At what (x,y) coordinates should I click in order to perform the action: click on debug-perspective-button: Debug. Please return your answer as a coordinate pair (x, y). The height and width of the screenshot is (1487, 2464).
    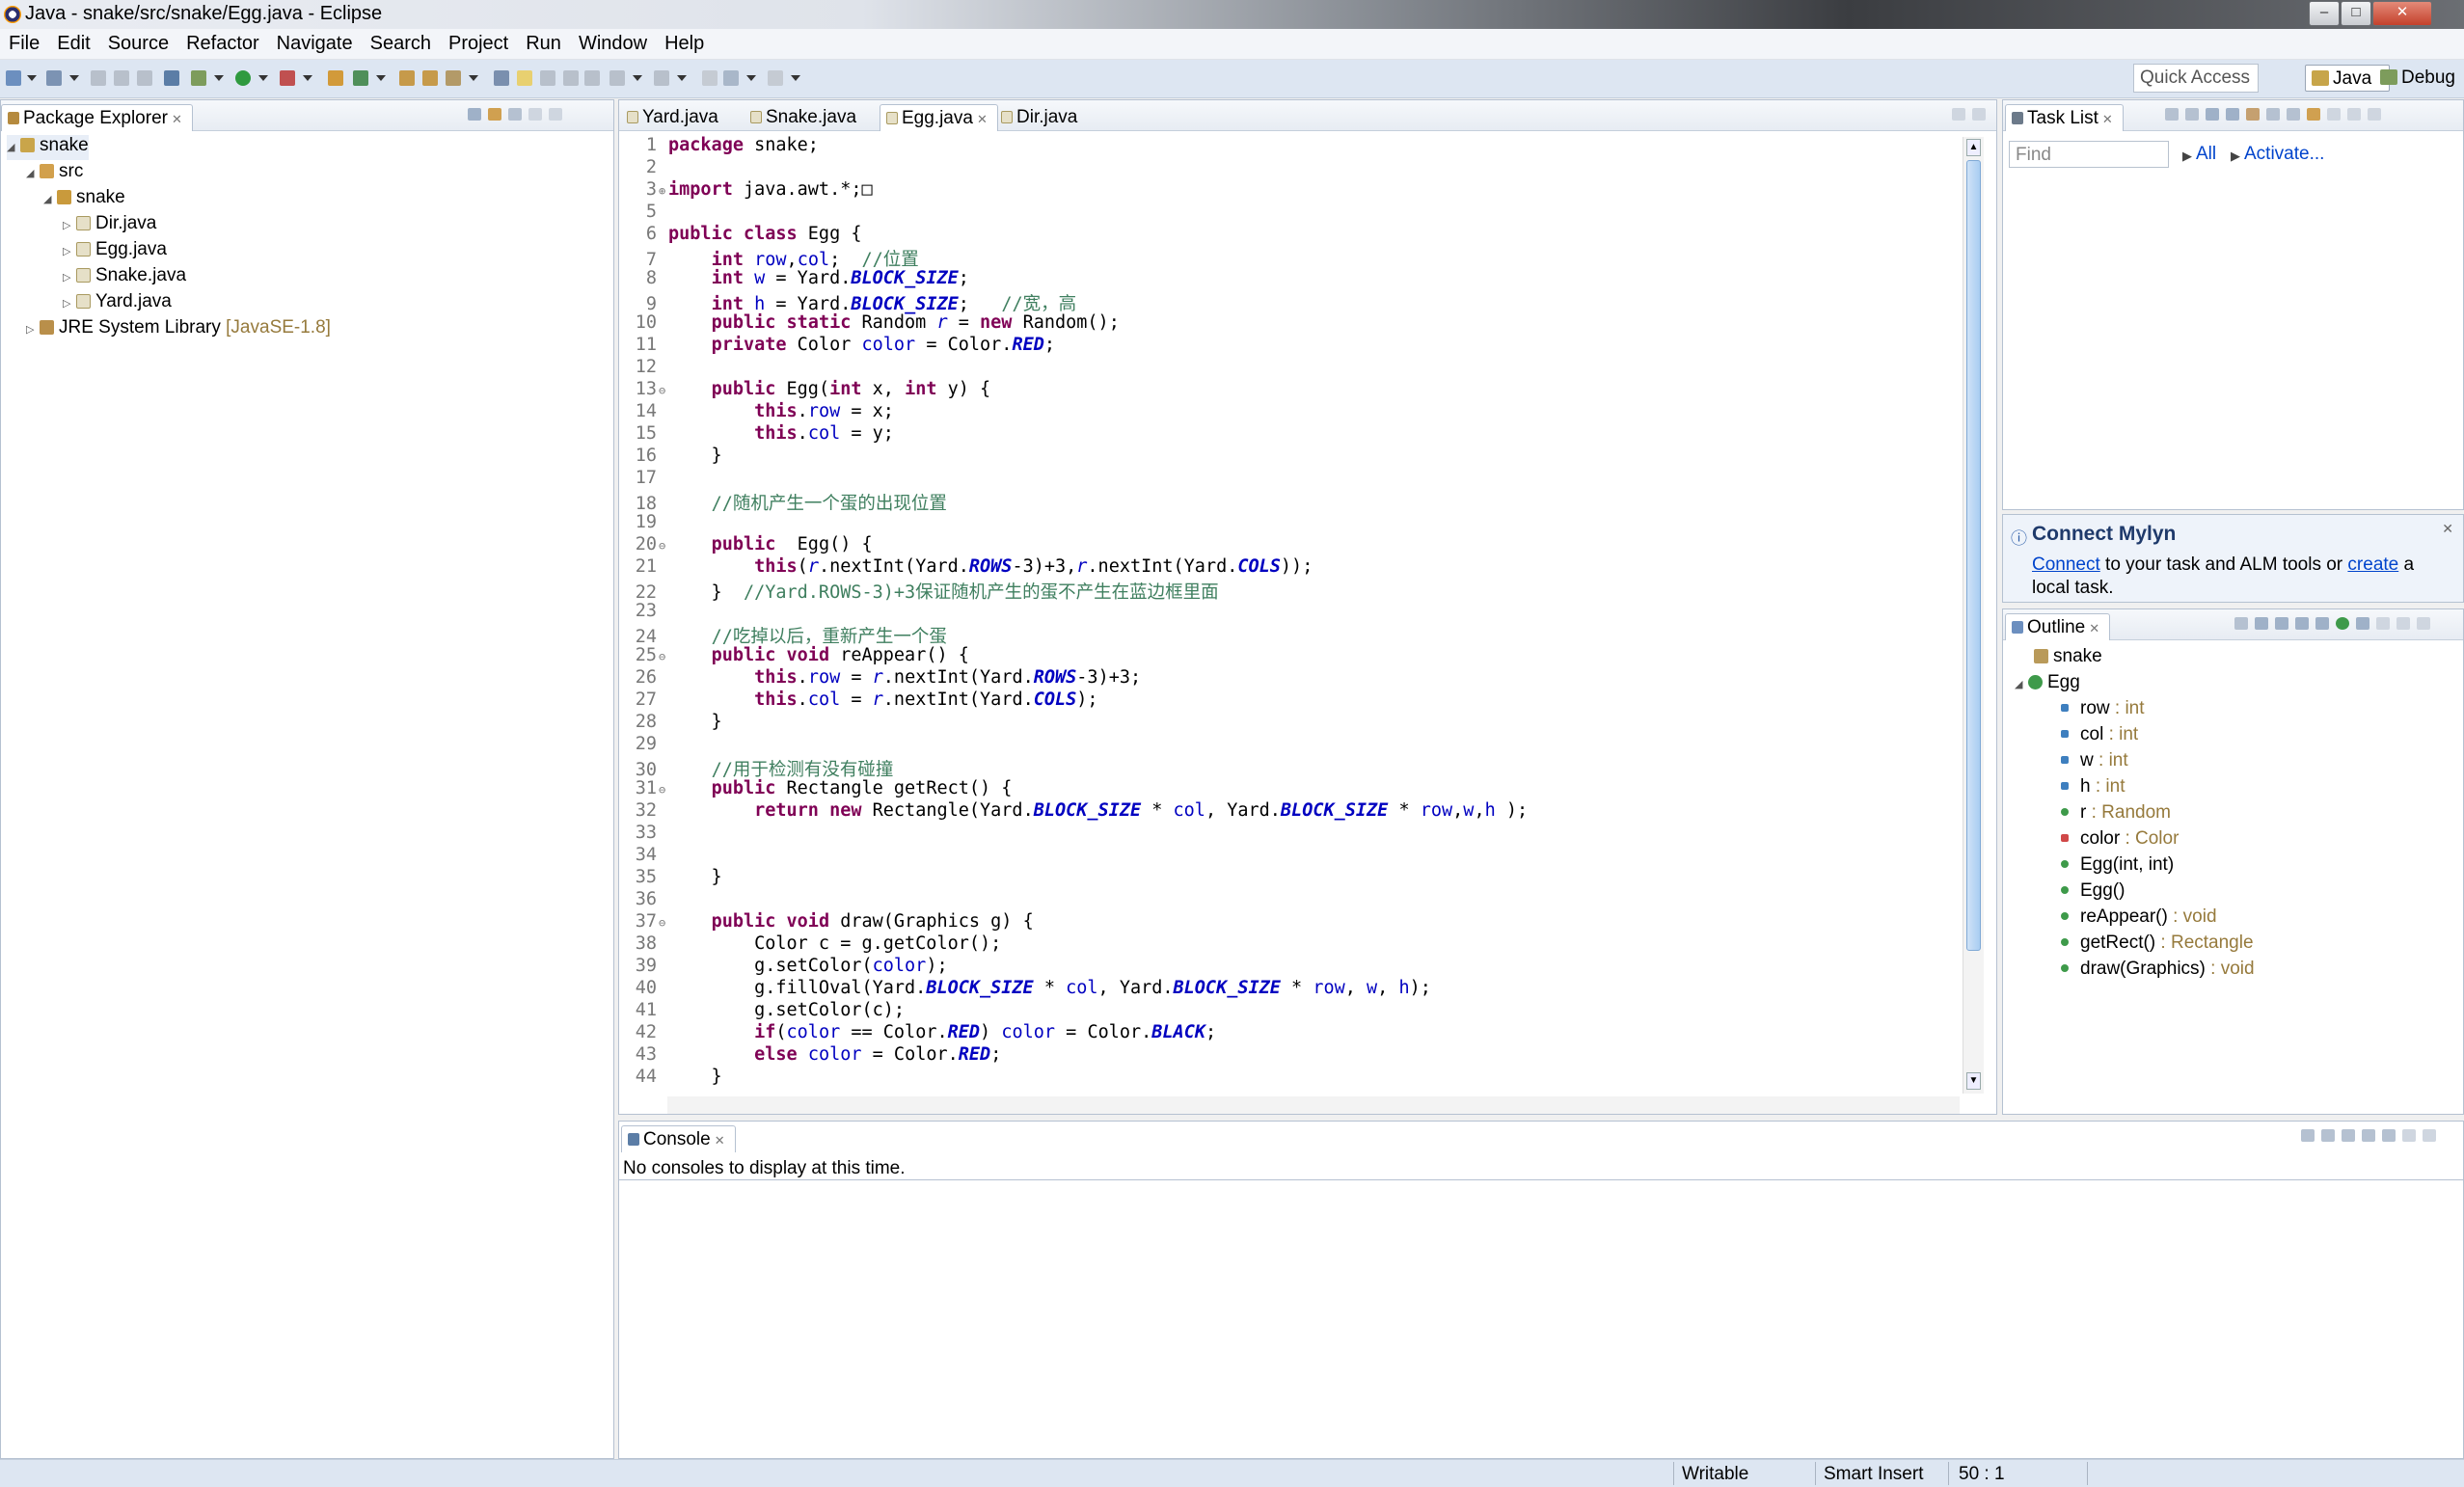
    Looking at the image, I should click on (2419, 79).